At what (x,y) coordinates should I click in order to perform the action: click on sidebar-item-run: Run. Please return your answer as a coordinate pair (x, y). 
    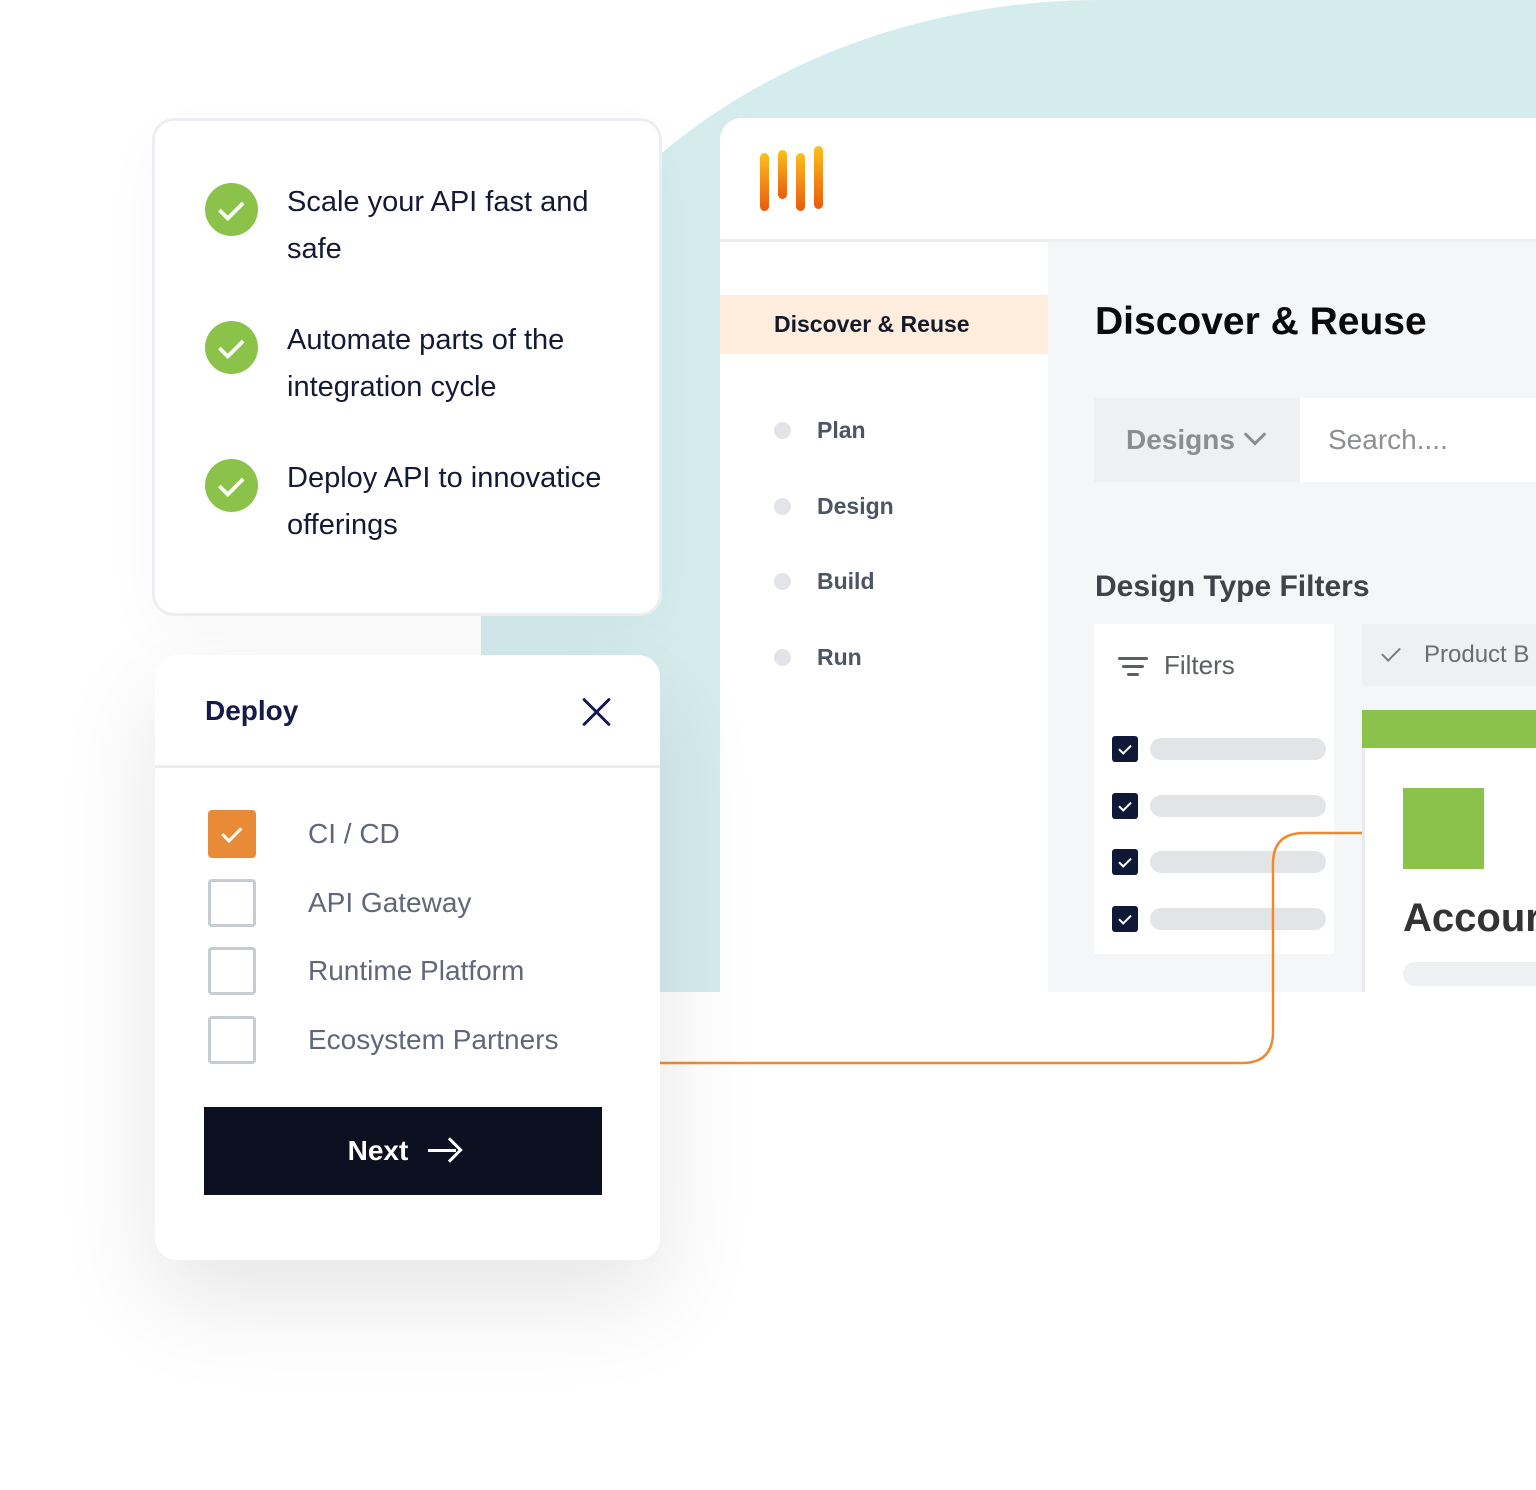
    Looking at the image, I should click on (818, 657).